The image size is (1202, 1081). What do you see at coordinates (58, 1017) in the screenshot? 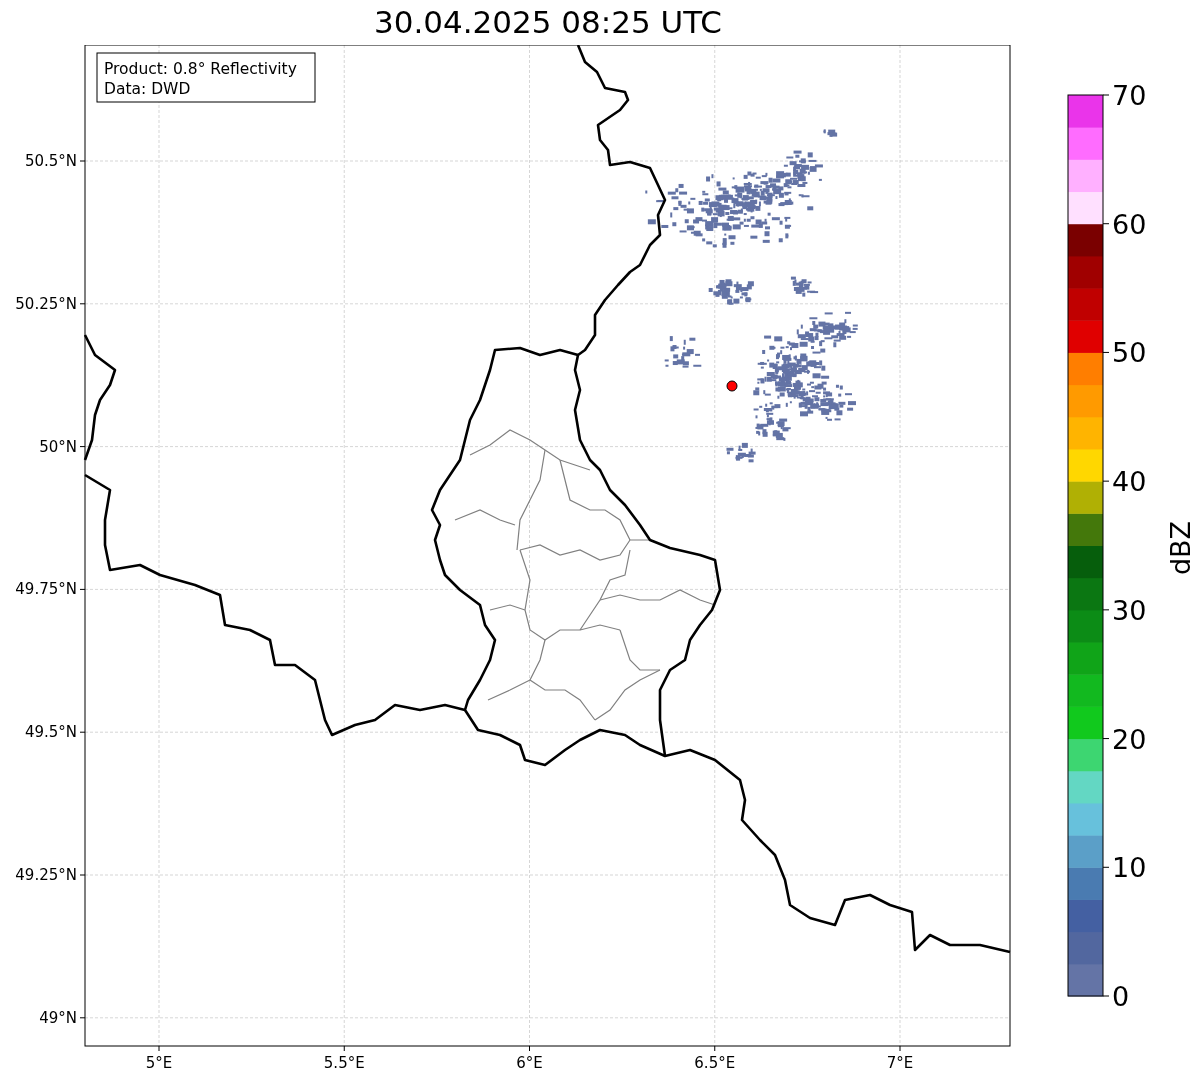
I see `y-tick-label: 49°N` at bounding box center [58, 1017].